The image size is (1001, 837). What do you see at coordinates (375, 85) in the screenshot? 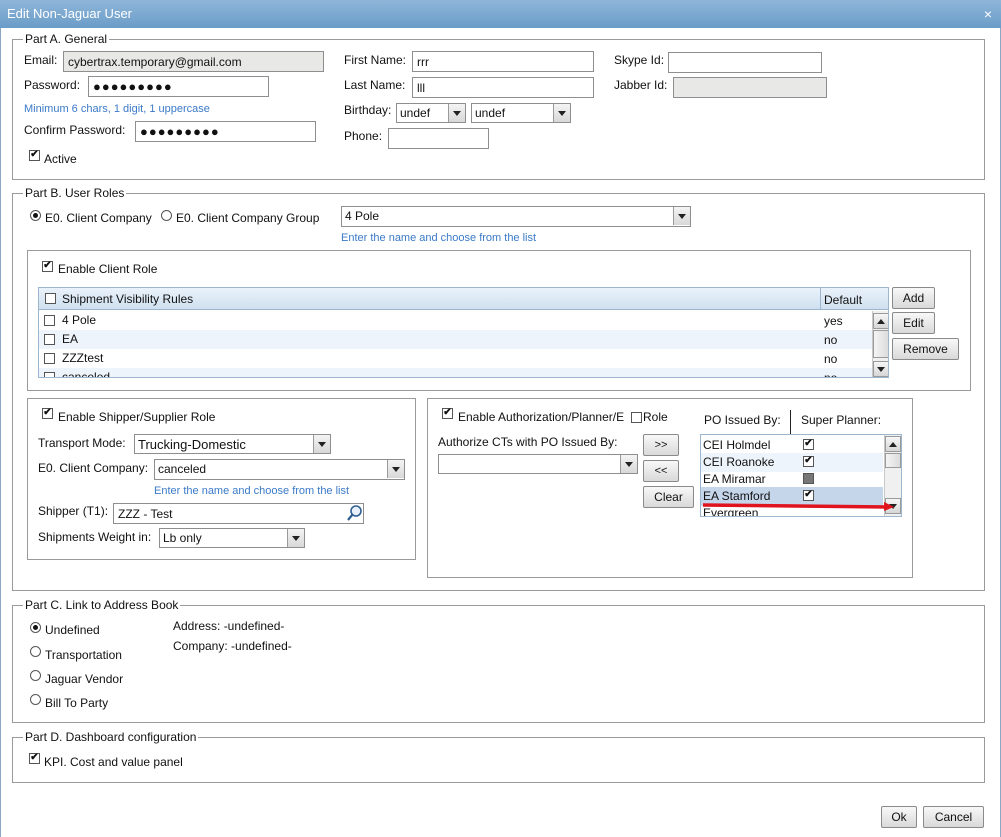
I see `last-name-label: Last Name:` at bounding box center [375, 85].